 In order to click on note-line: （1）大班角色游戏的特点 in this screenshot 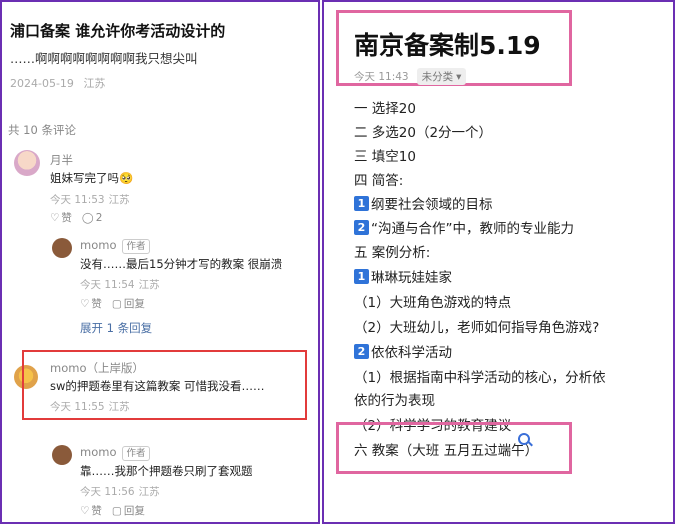, I will do `click(432, 301)`.